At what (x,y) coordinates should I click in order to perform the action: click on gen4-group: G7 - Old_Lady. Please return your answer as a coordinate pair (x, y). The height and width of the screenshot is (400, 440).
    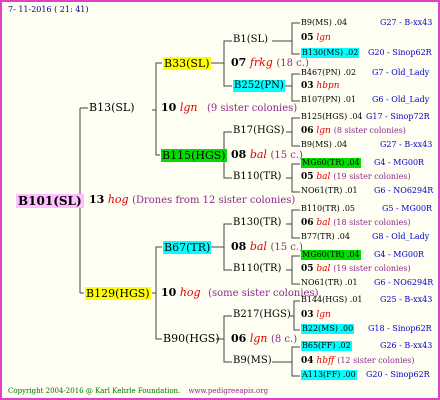
    Looking at the image, I should click on (401, 72).